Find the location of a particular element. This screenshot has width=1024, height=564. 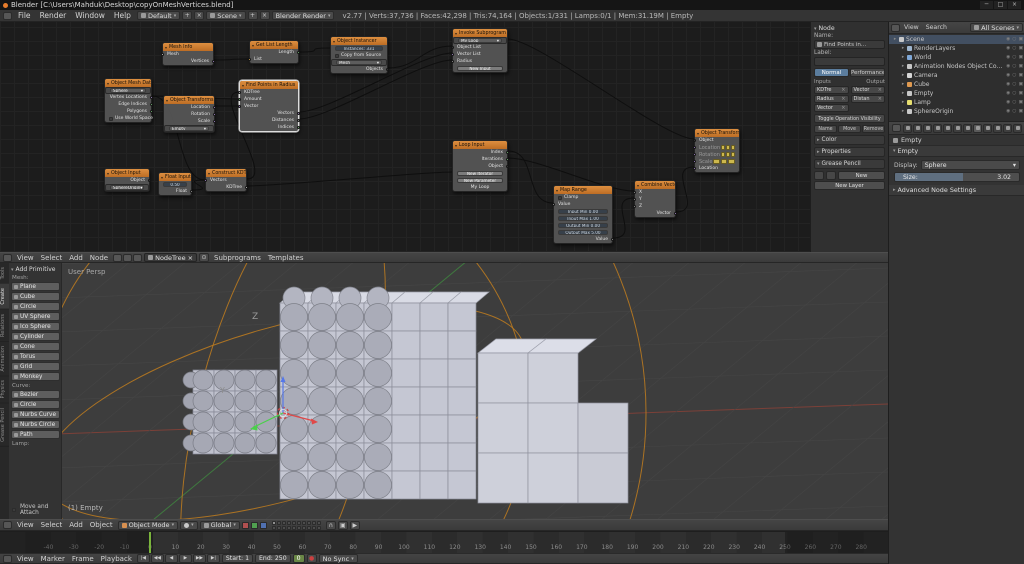

menu-add: Add is located at coordinates (76, 525).